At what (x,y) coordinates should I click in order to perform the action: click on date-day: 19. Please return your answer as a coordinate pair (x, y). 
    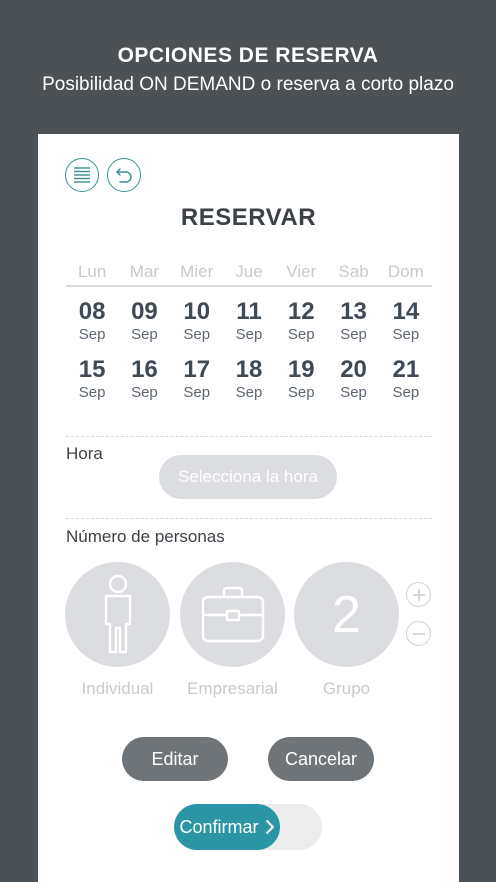
    Looking at the image, I should click on (301, 369).